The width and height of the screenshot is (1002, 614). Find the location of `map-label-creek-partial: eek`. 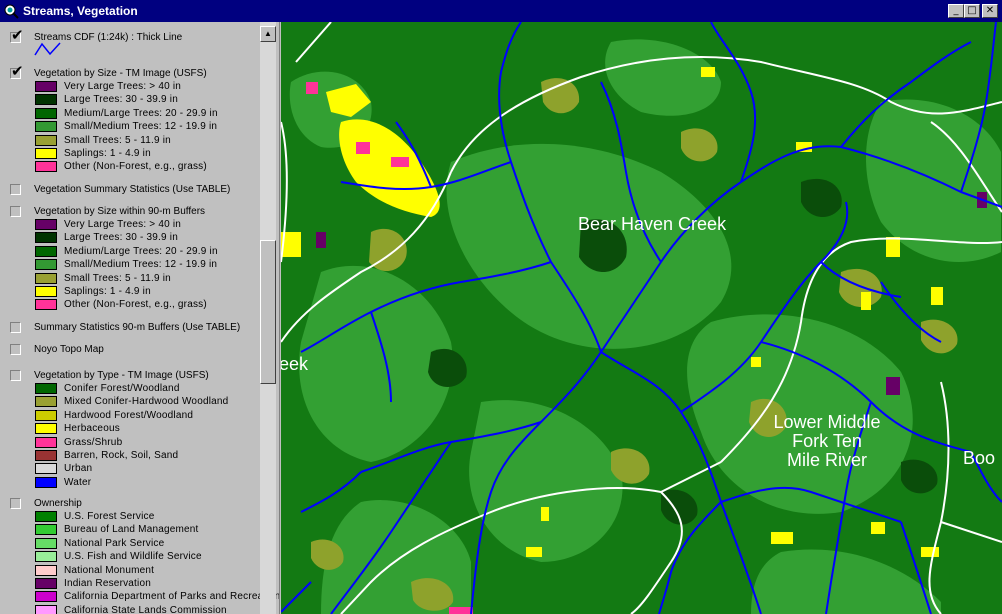

map-label-creek-partial: eek is located at coordinates (295, 364).